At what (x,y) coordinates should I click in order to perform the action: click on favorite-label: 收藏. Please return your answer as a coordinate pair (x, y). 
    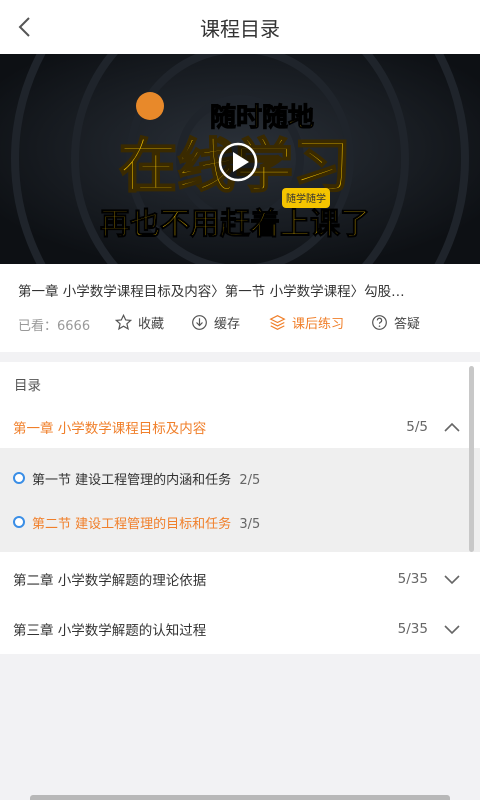
    Looking at the image, I should click on (151, 324).